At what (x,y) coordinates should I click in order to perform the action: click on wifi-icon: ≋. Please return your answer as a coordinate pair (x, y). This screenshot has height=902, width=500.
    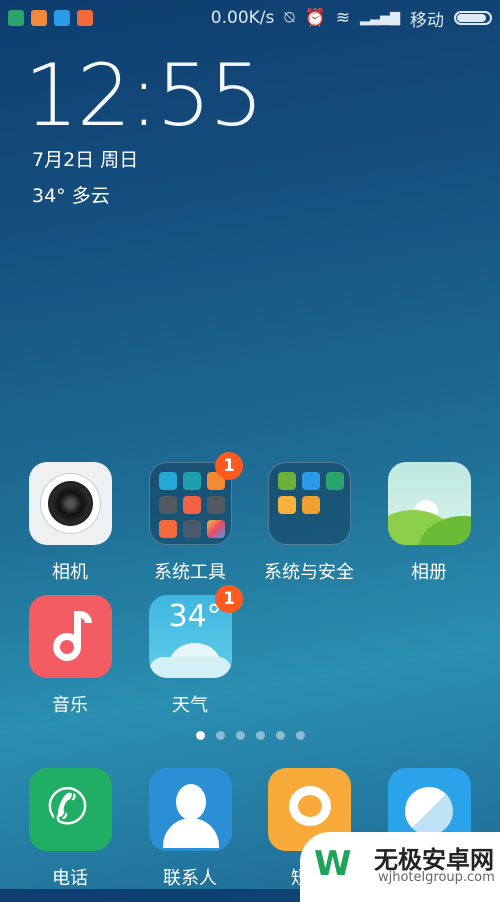
    Looking at the image, I should click on (342, 18).